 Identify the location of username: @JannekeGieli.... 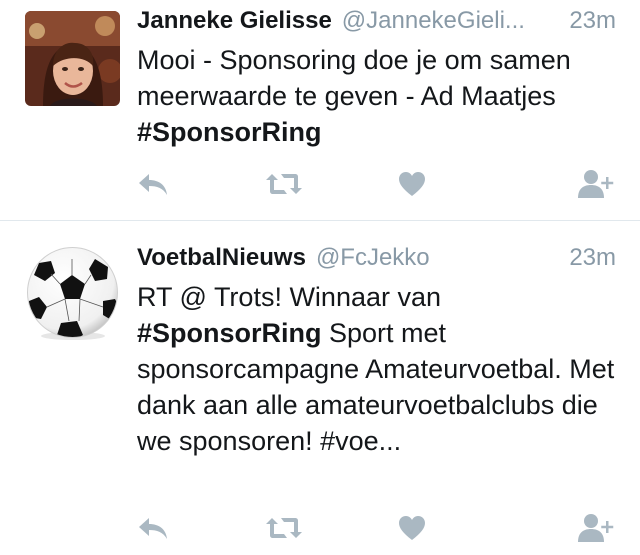
(452, 21).